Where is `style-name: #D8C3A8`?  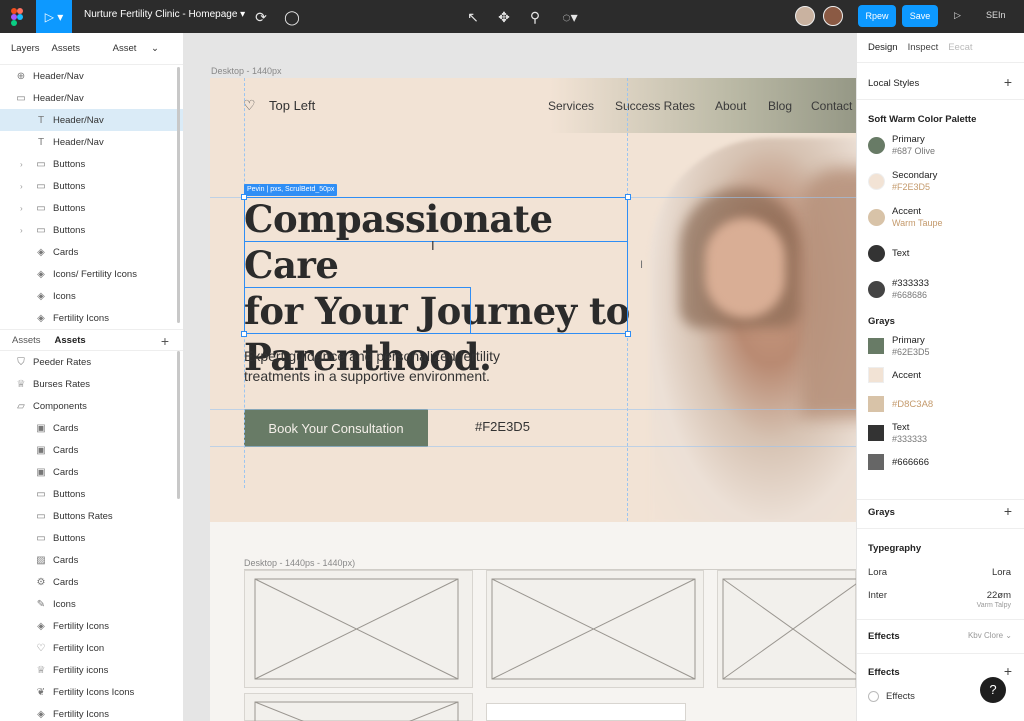 style-name: #D8C3A8 is located at coordinates (912, 404).